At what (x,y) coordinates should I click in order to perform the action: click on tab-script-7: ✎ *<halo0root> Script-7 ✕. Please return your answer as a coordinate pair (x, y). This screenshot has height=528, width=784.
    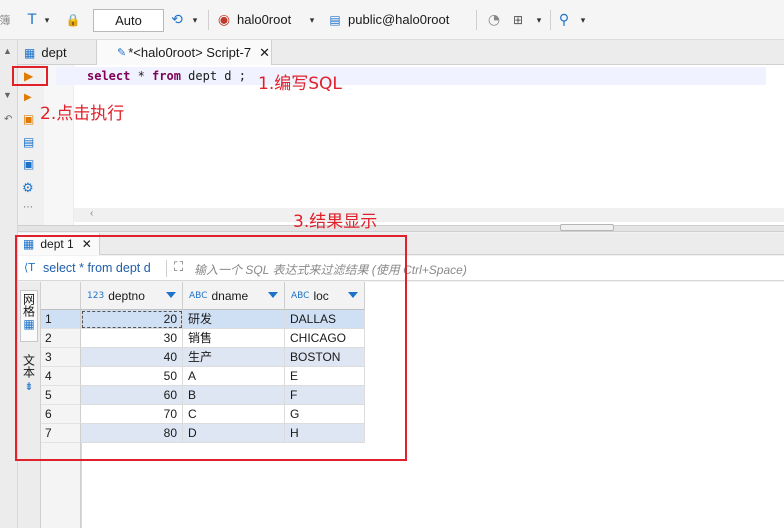
    Looking at the image, I should click on (184, 52).